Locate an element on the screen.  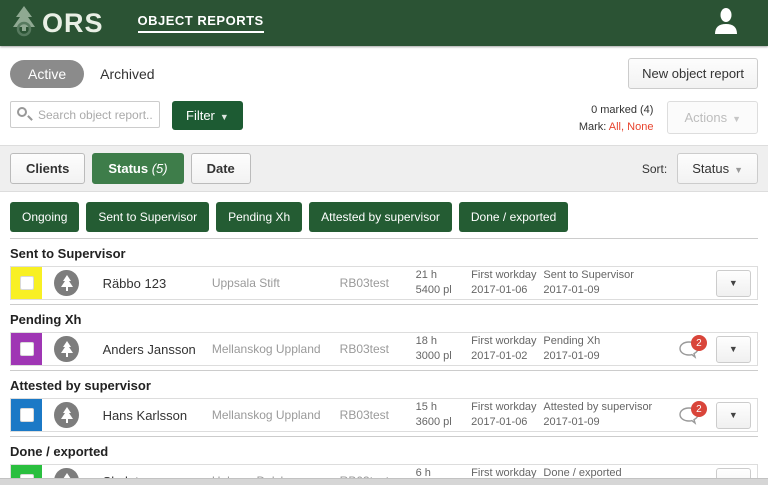
first-workday: First workday 2017-01-02 is located at coordinates (507, 349).